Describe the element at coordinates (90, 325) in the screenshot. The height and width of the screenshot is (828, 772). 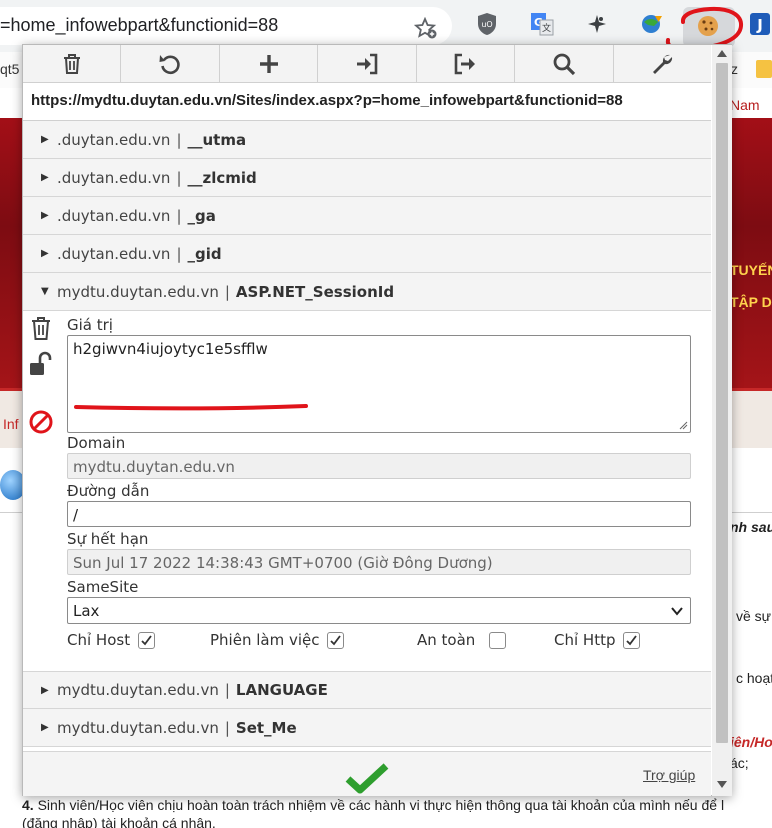
I see `value-label: Giá trị` at that location.